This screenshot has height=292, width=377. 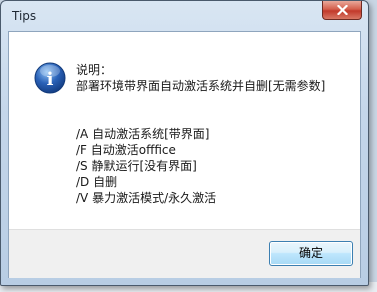 What do you see at coordinates (136, 166) in the screenshot?
I see `option-line: /S 静默运行[没有界面]` at bounding box center [136, 166].